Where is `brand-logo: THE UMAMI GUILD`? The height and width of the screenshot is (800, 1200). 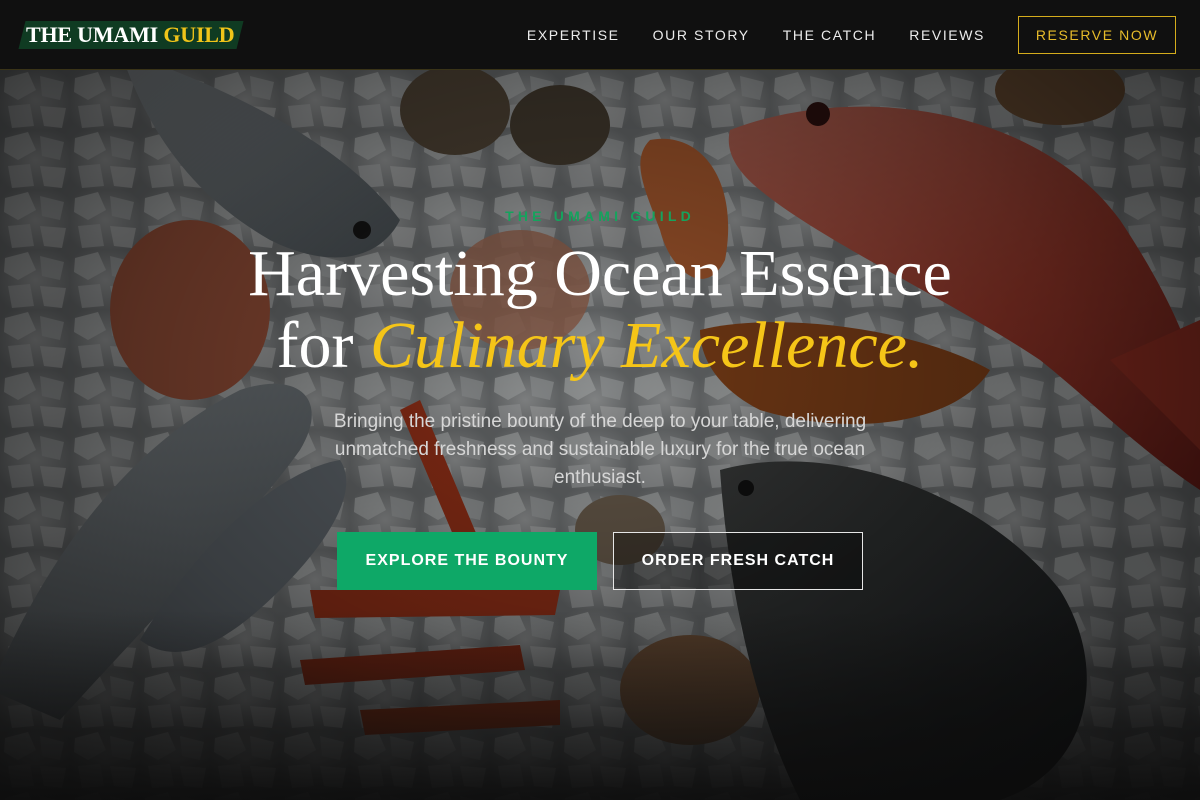
brand-logo: THE UMAMI GUILD is located at coordinates (131, 35).